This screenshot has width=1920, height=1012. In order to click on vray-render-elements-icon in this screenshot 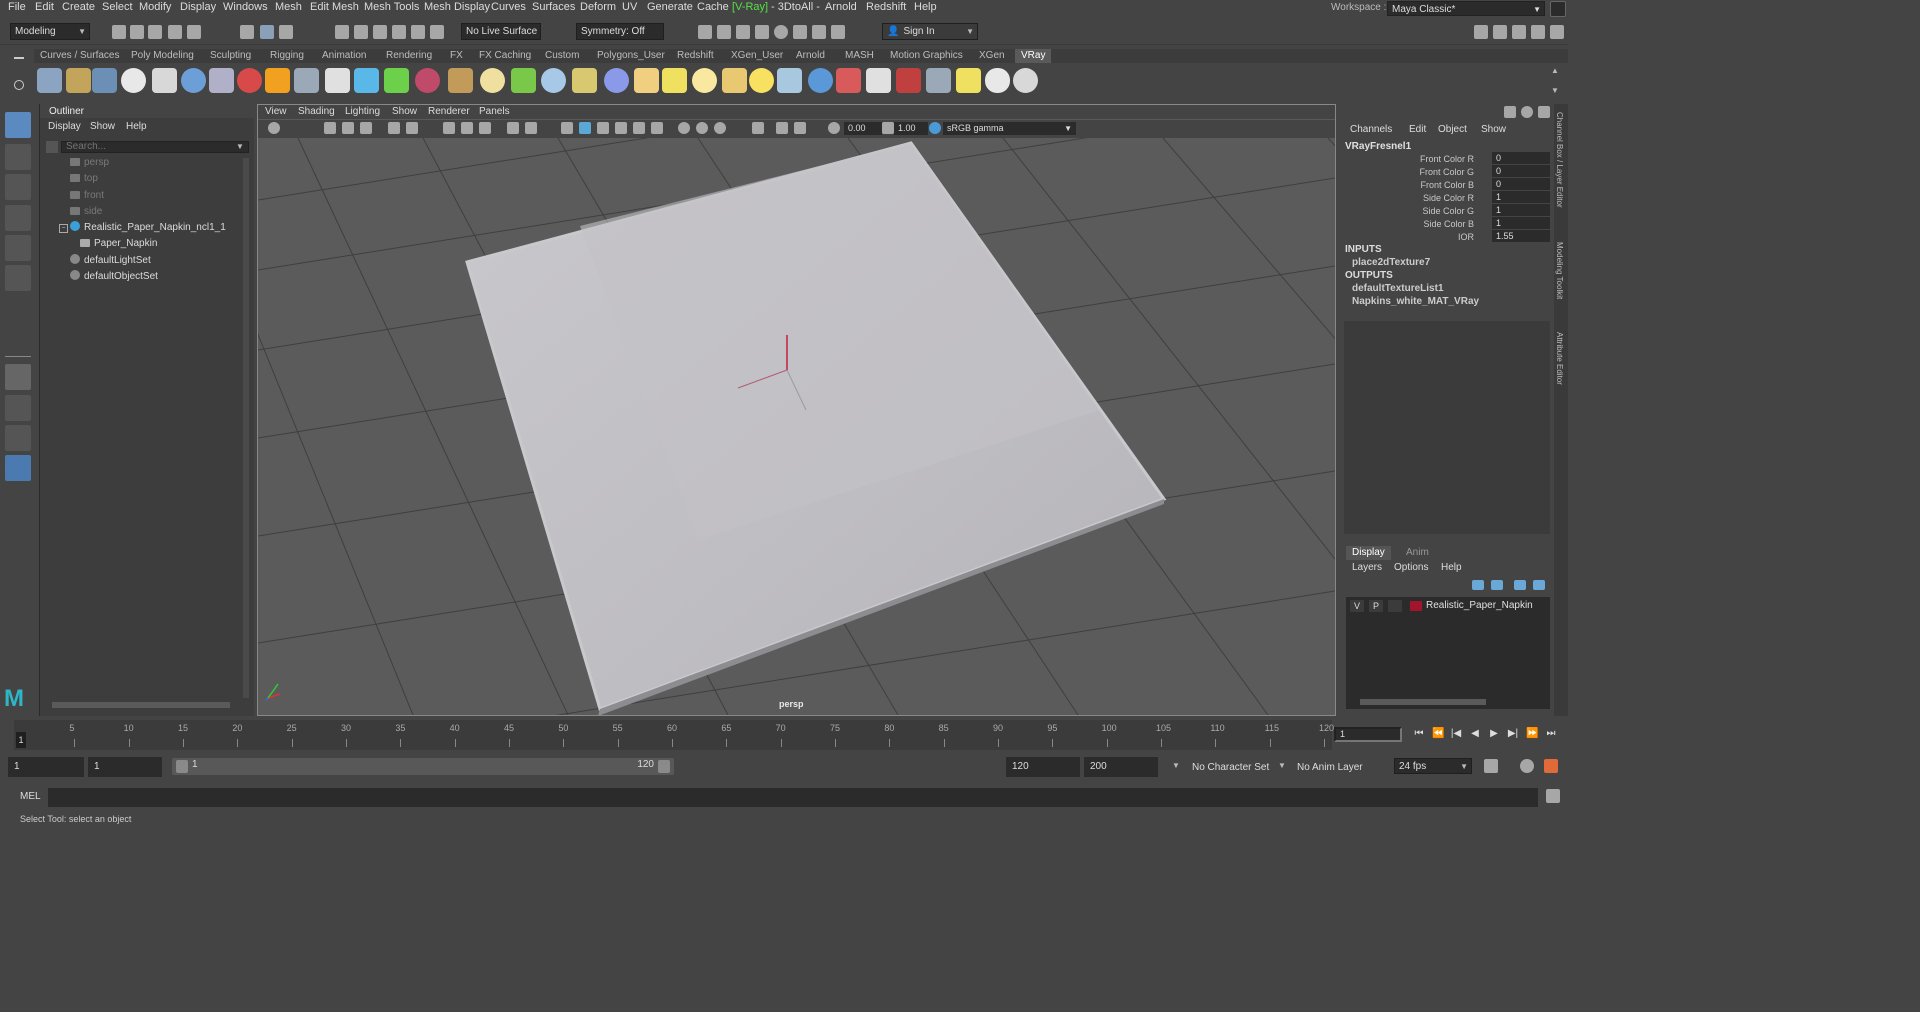, I will do `click(938, 80)`.